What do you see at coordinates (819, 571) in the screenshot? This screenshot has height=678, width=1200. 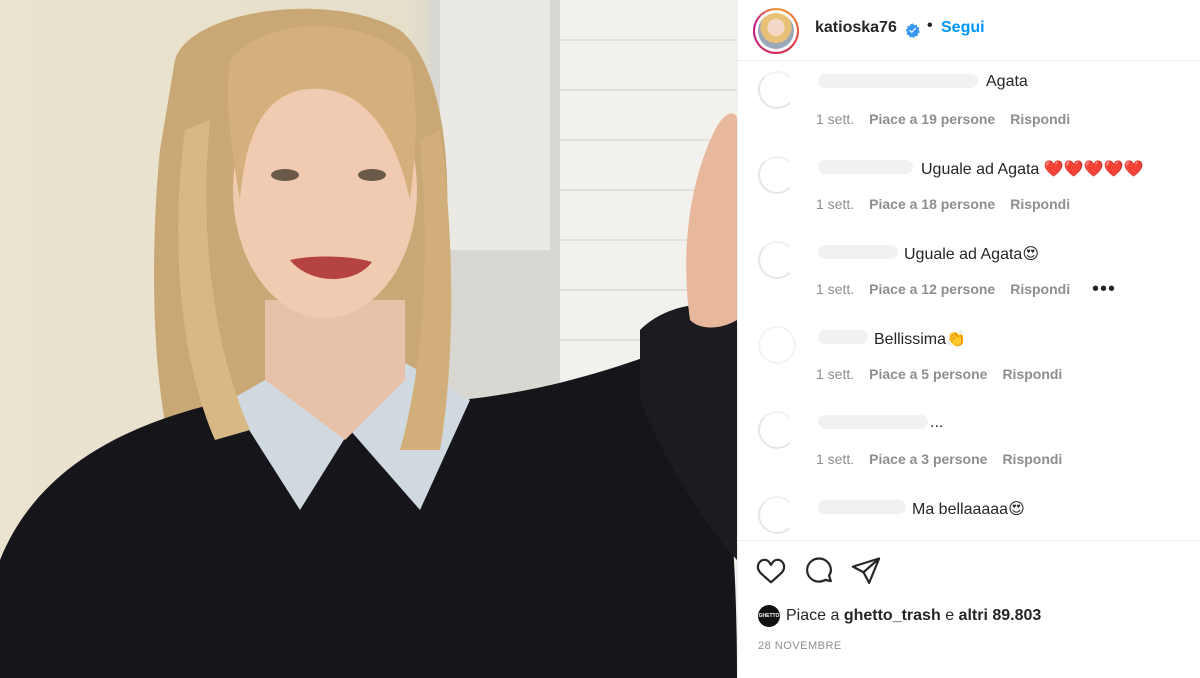 I see `comment-icon` at bounding box center [819, 571].